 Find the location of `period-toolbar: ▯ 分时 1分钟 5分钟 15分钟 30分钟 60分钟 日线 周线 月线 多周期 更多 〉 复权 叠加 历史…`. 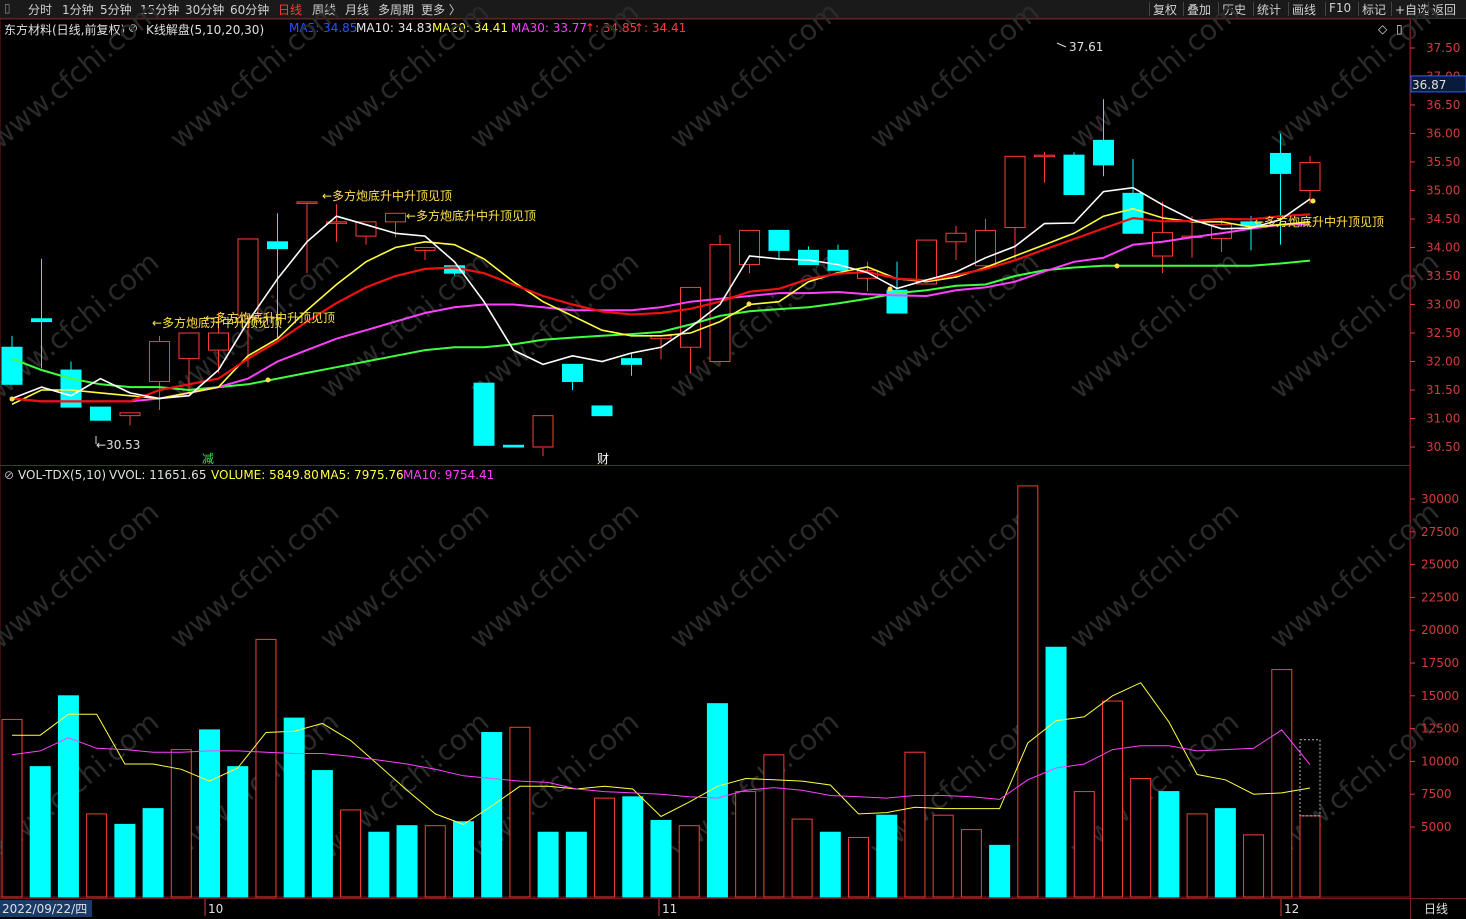

period-toolbar: ▯ 分时 1分钟 5分钟 15分钟 30分钟 60分钟 日线 周线 月线 多周期 更多 〉 复权 叠加 历史… is located at coordinates (733, 9).